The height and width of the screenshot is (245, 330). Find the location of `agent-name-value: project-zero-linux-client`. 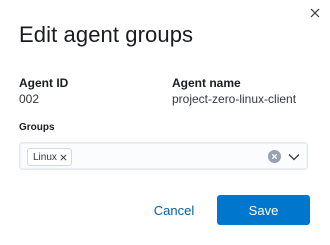

agent-name-value: project-zero-linux-client is located at coordinates (234, 99).